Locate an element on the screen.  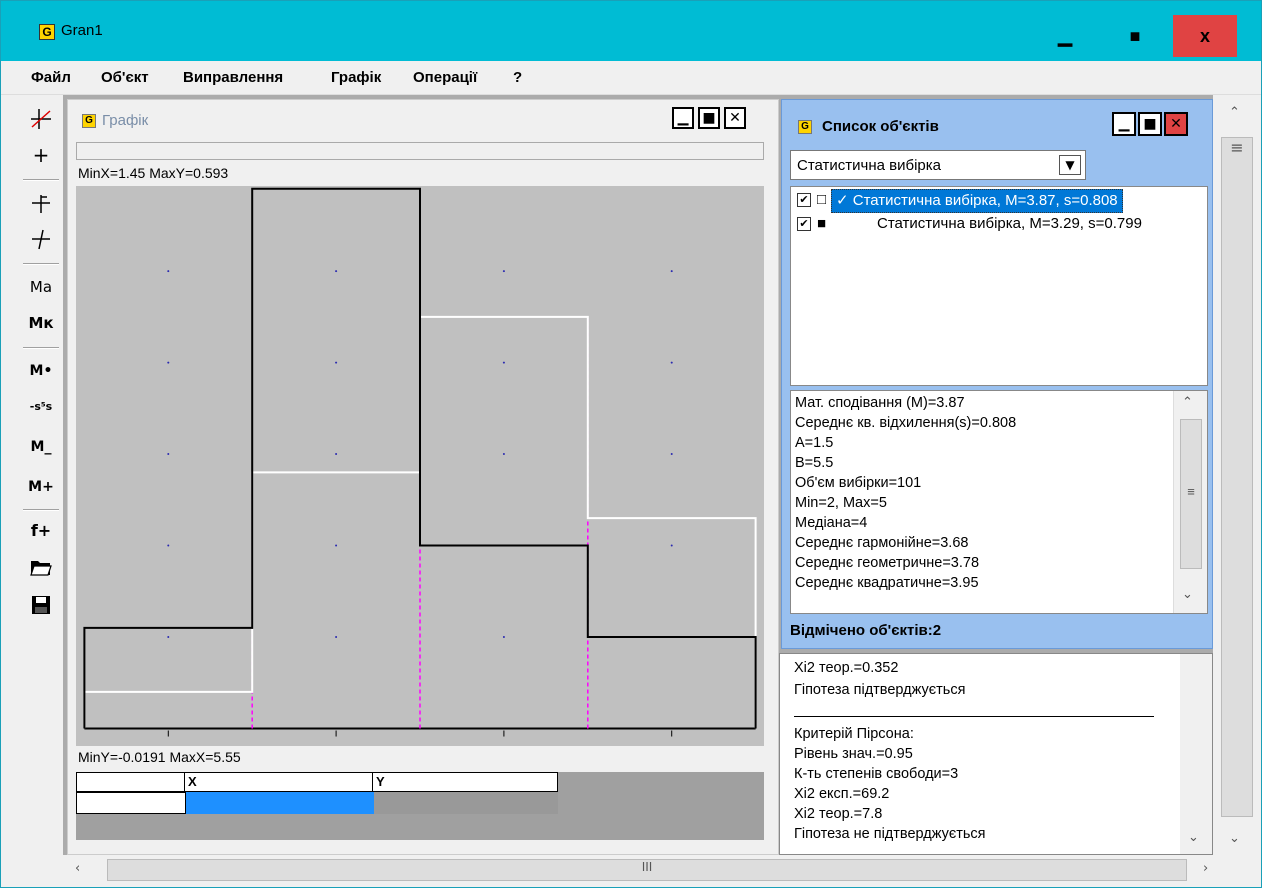
menu-help: ? is located at coordinates (517, 77).